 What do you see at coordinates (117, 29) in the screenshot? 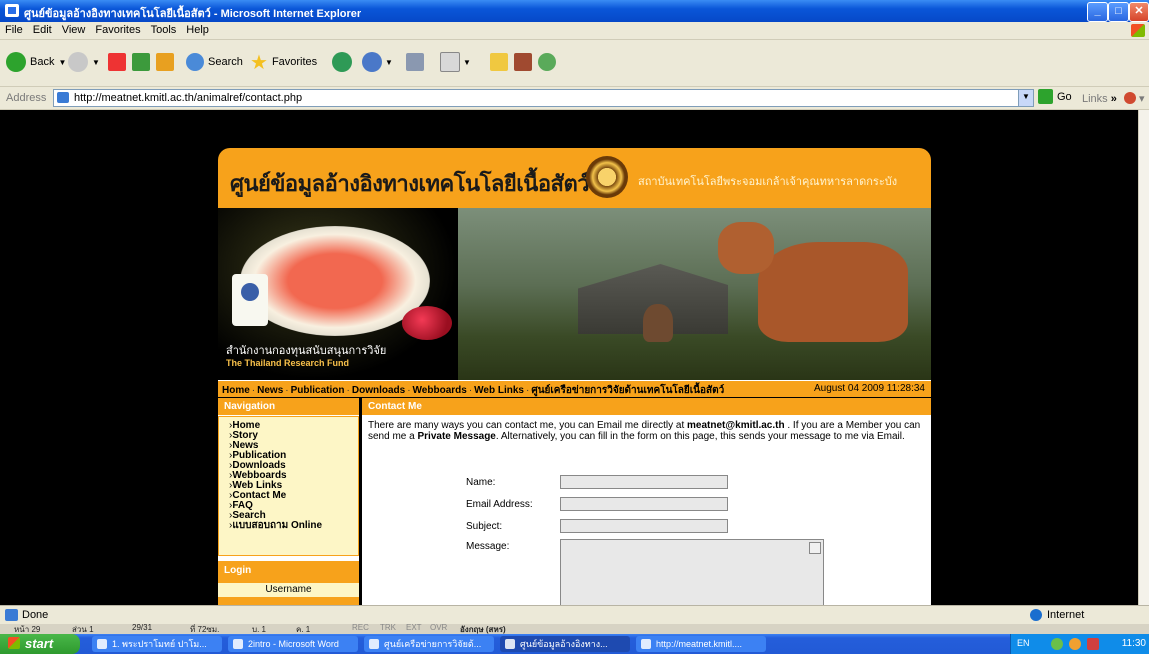
I see `menu-favorites: Favorites` at bounding box center [117, 29].